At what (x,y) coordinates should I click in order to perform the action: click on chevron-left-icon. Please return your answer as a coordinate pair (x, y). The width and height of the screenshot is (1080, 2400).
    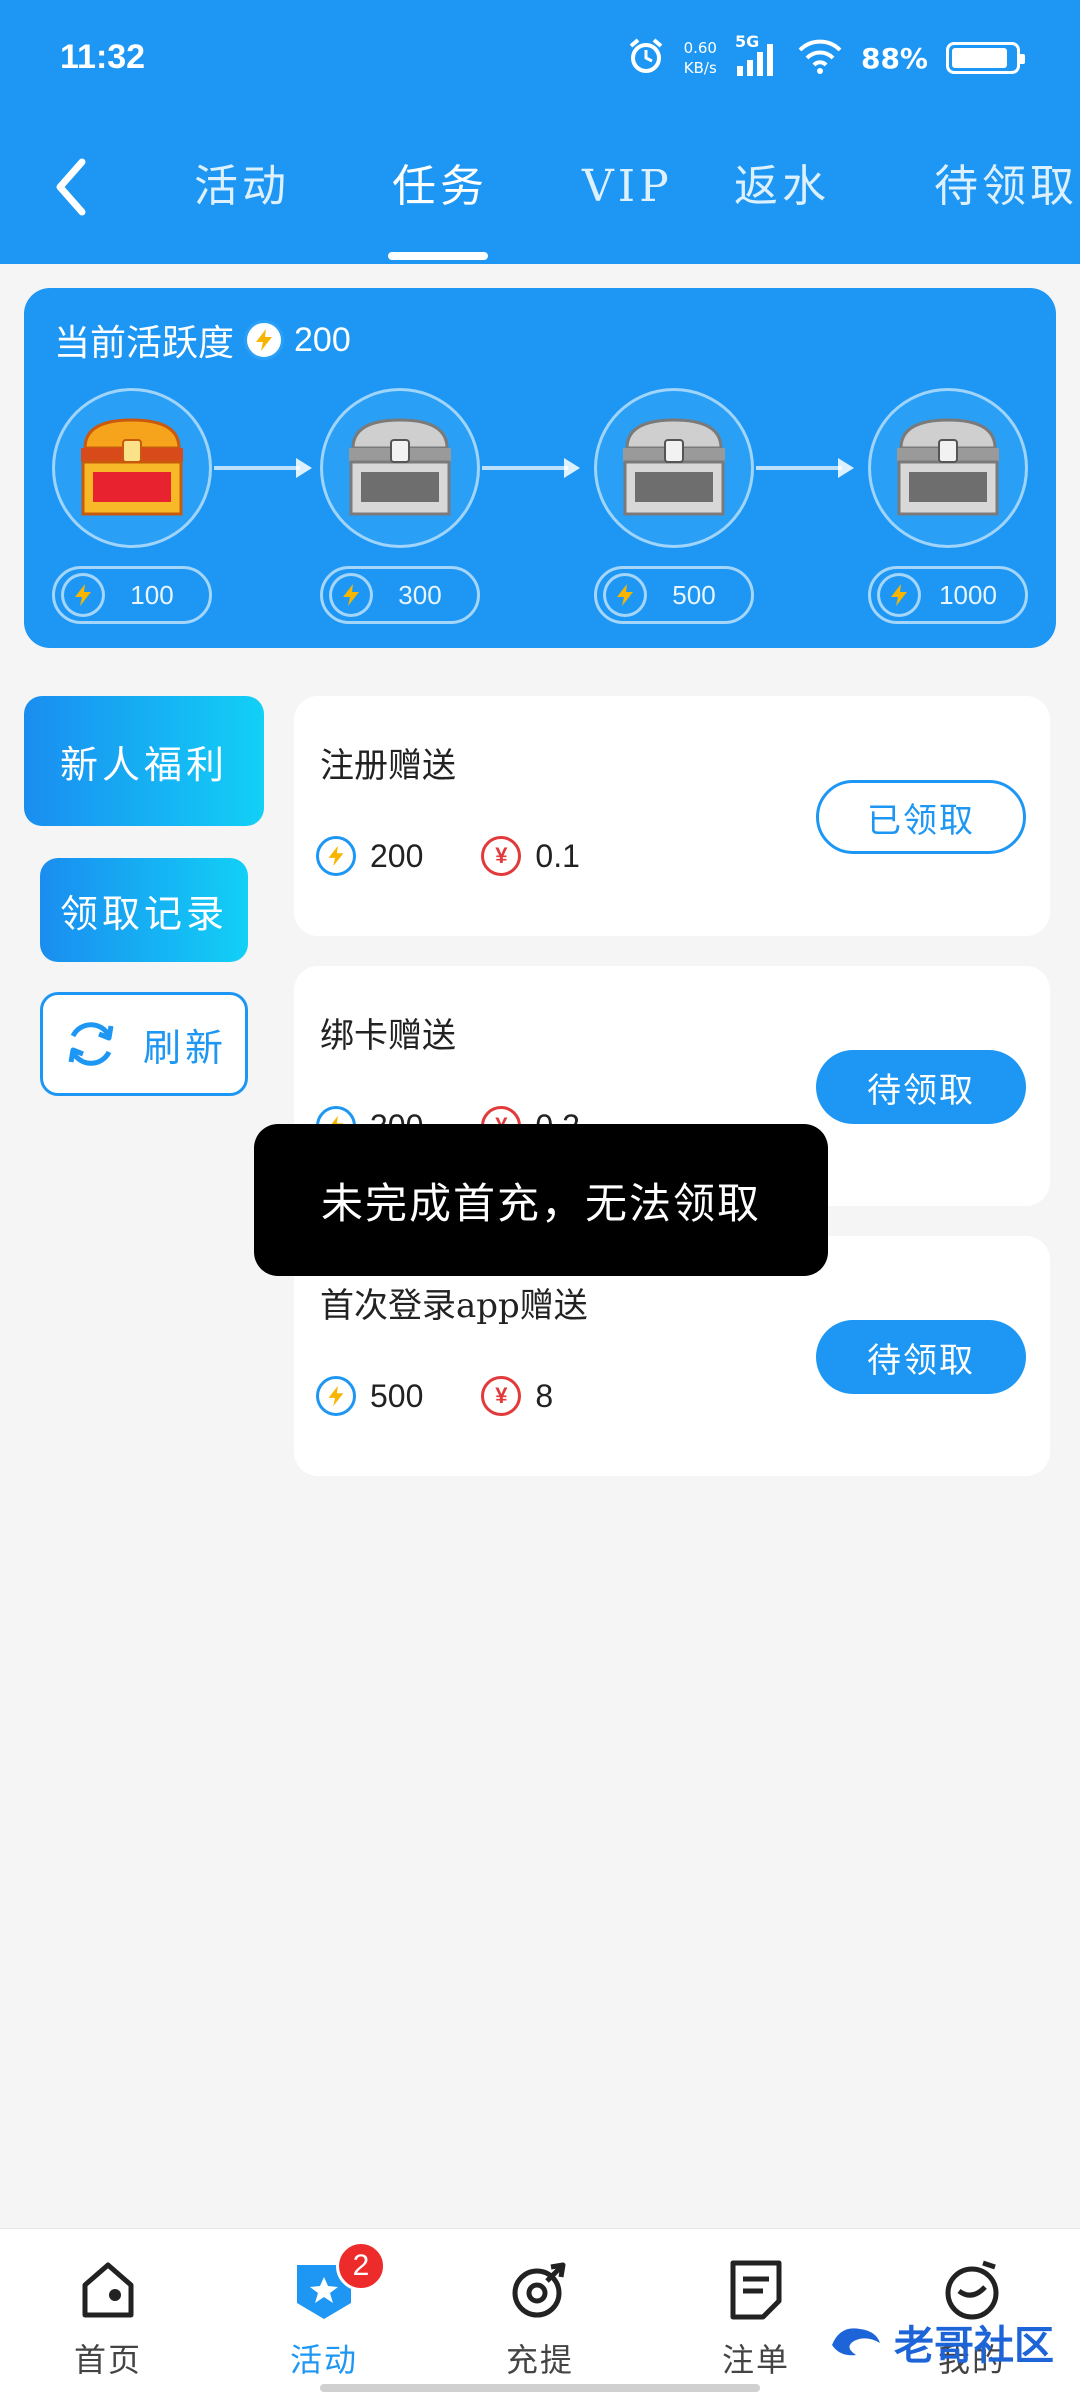
    Looking at the image, I should click on (71, 187).